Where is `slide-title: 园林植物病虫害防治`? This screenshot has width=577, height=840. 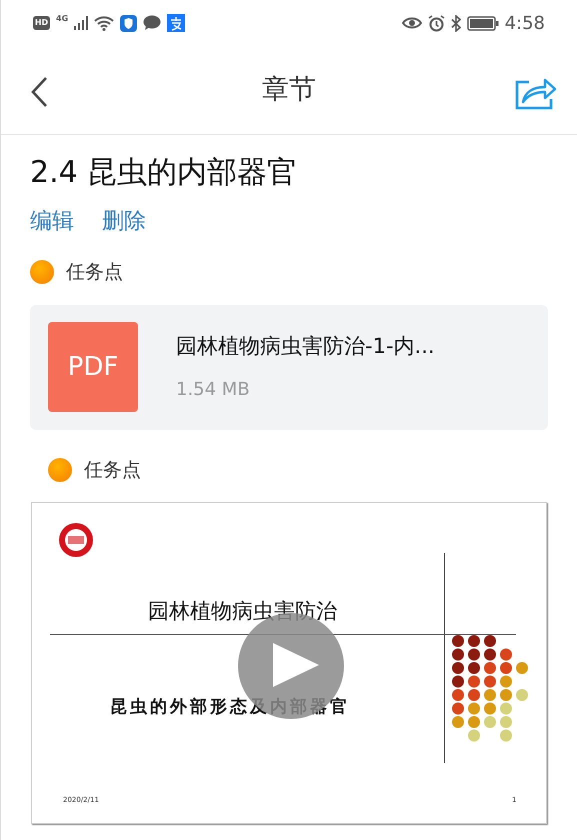 slide-title: 园林植物病虫害防治 is located at coordinates (242, 611).